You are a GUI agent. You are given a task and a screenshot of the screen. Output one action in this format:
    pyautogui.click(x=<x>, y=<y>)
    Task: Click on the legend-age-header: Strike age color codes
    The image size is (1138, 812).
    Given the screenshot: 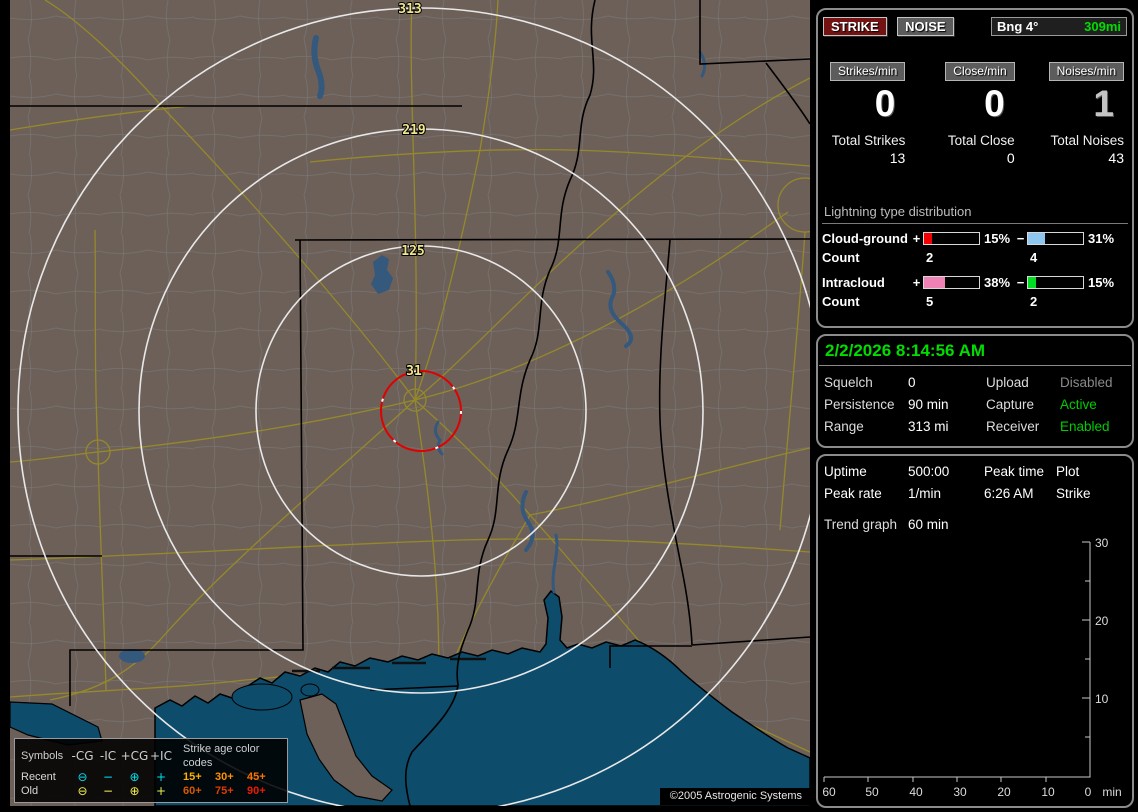 What is the action you would take?
    pyautogui.click(x=221, y=756)
    